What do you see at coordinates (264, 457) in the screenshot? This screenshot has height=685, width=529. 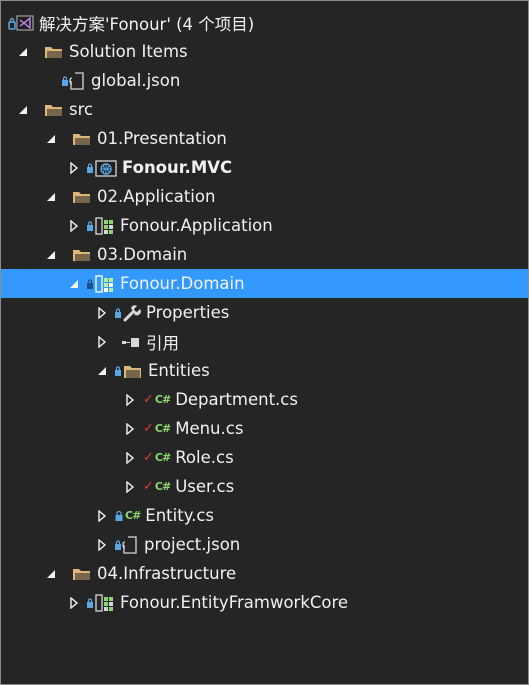 I see `tree-row-role-cs: ✓ C# Role.cs` at bounding box center [264, 457].